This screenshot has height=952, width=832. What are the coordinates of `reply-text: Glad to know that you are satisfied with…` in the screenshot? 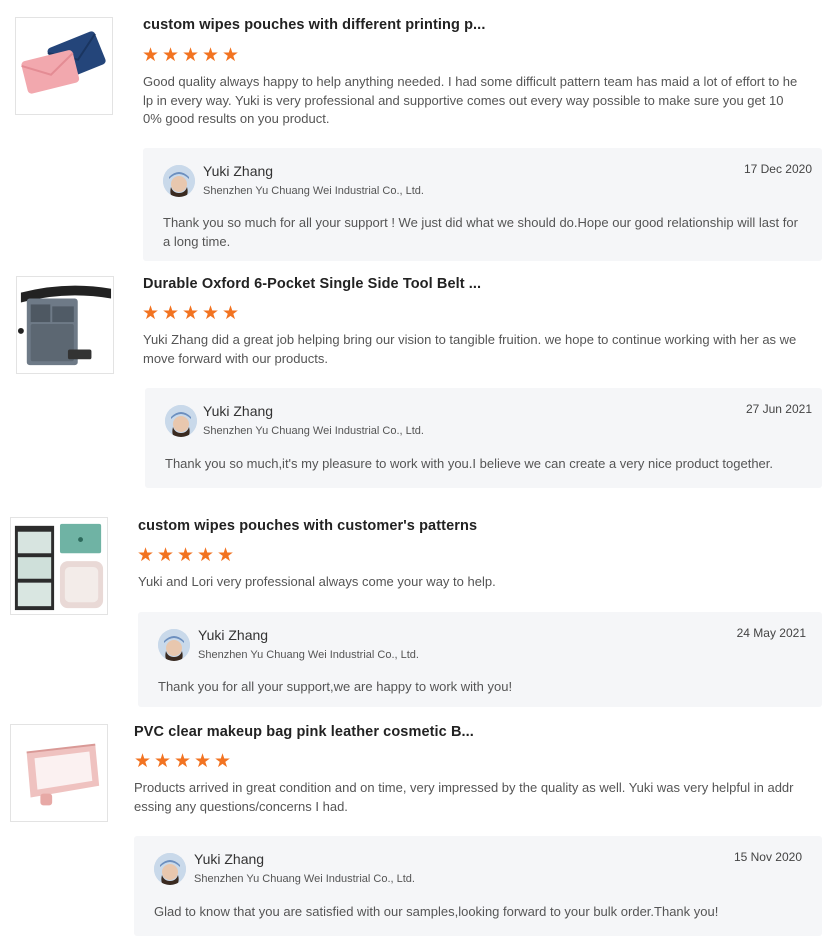 It's located at (436, 911).